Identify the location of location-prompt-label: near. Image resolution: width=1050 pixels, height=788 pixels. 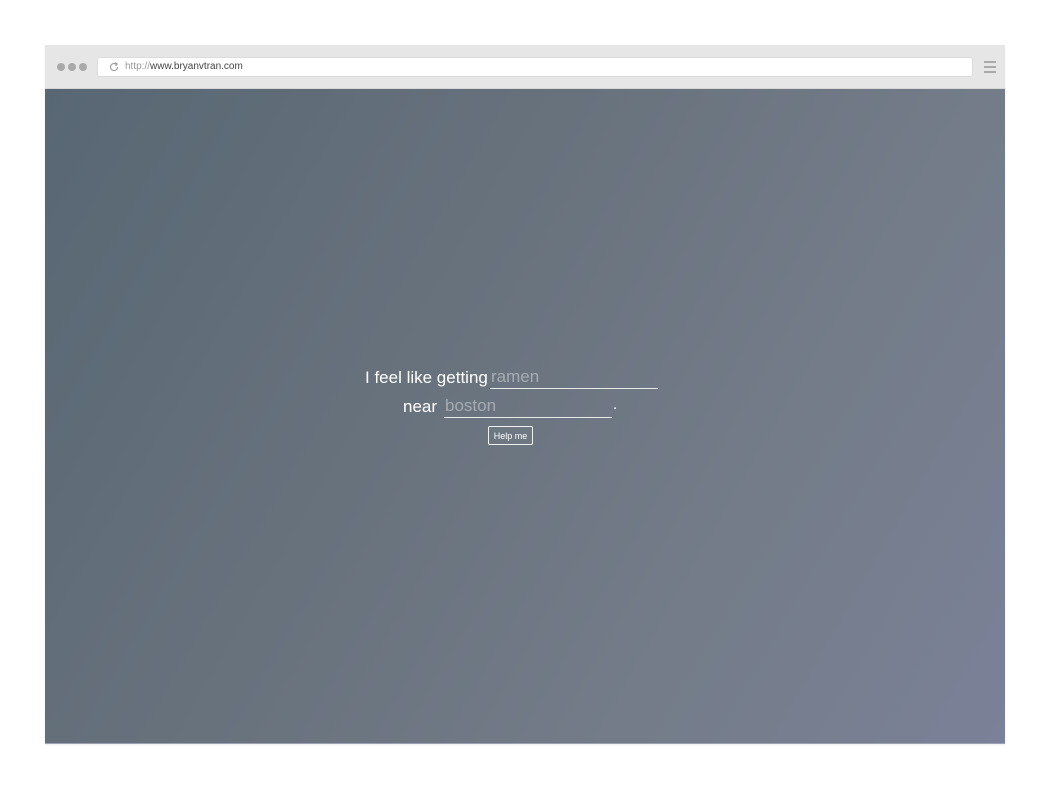
(420, 406).